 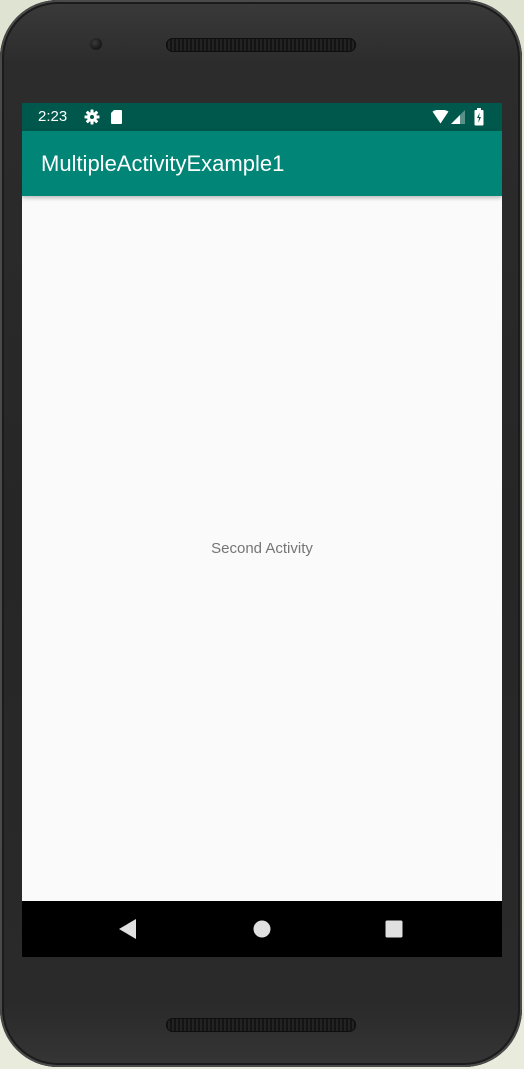 What do you see at coordinates (261, 1025) in the screenshot?
I see `bottom-speaker-grille` at bounding box center [261, 1025].